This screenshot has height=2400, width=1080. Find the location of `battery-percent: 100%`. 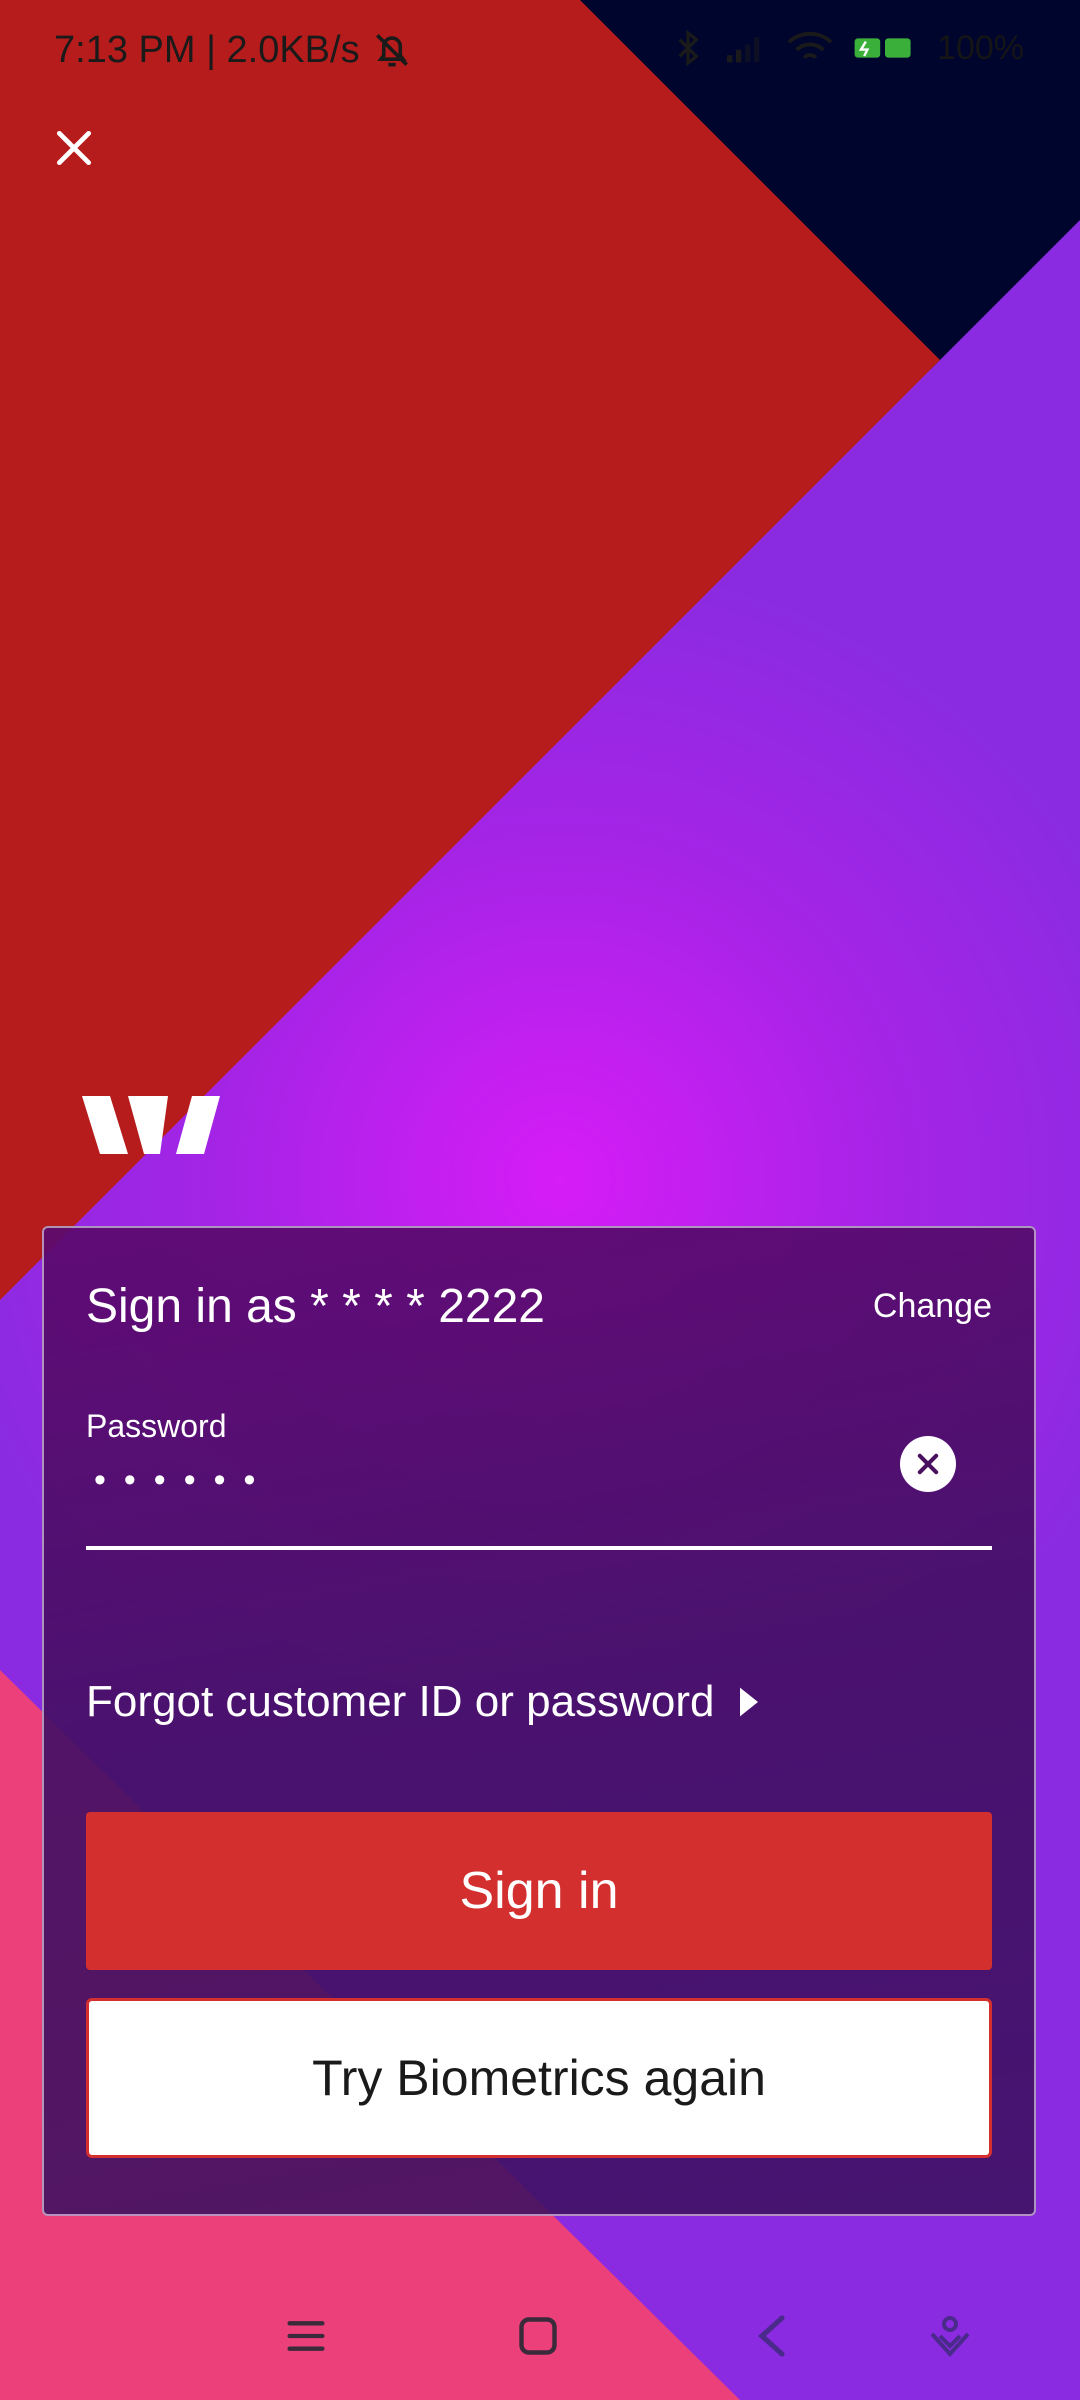

battery-percent: 100% is located at coordinates (980, 47).